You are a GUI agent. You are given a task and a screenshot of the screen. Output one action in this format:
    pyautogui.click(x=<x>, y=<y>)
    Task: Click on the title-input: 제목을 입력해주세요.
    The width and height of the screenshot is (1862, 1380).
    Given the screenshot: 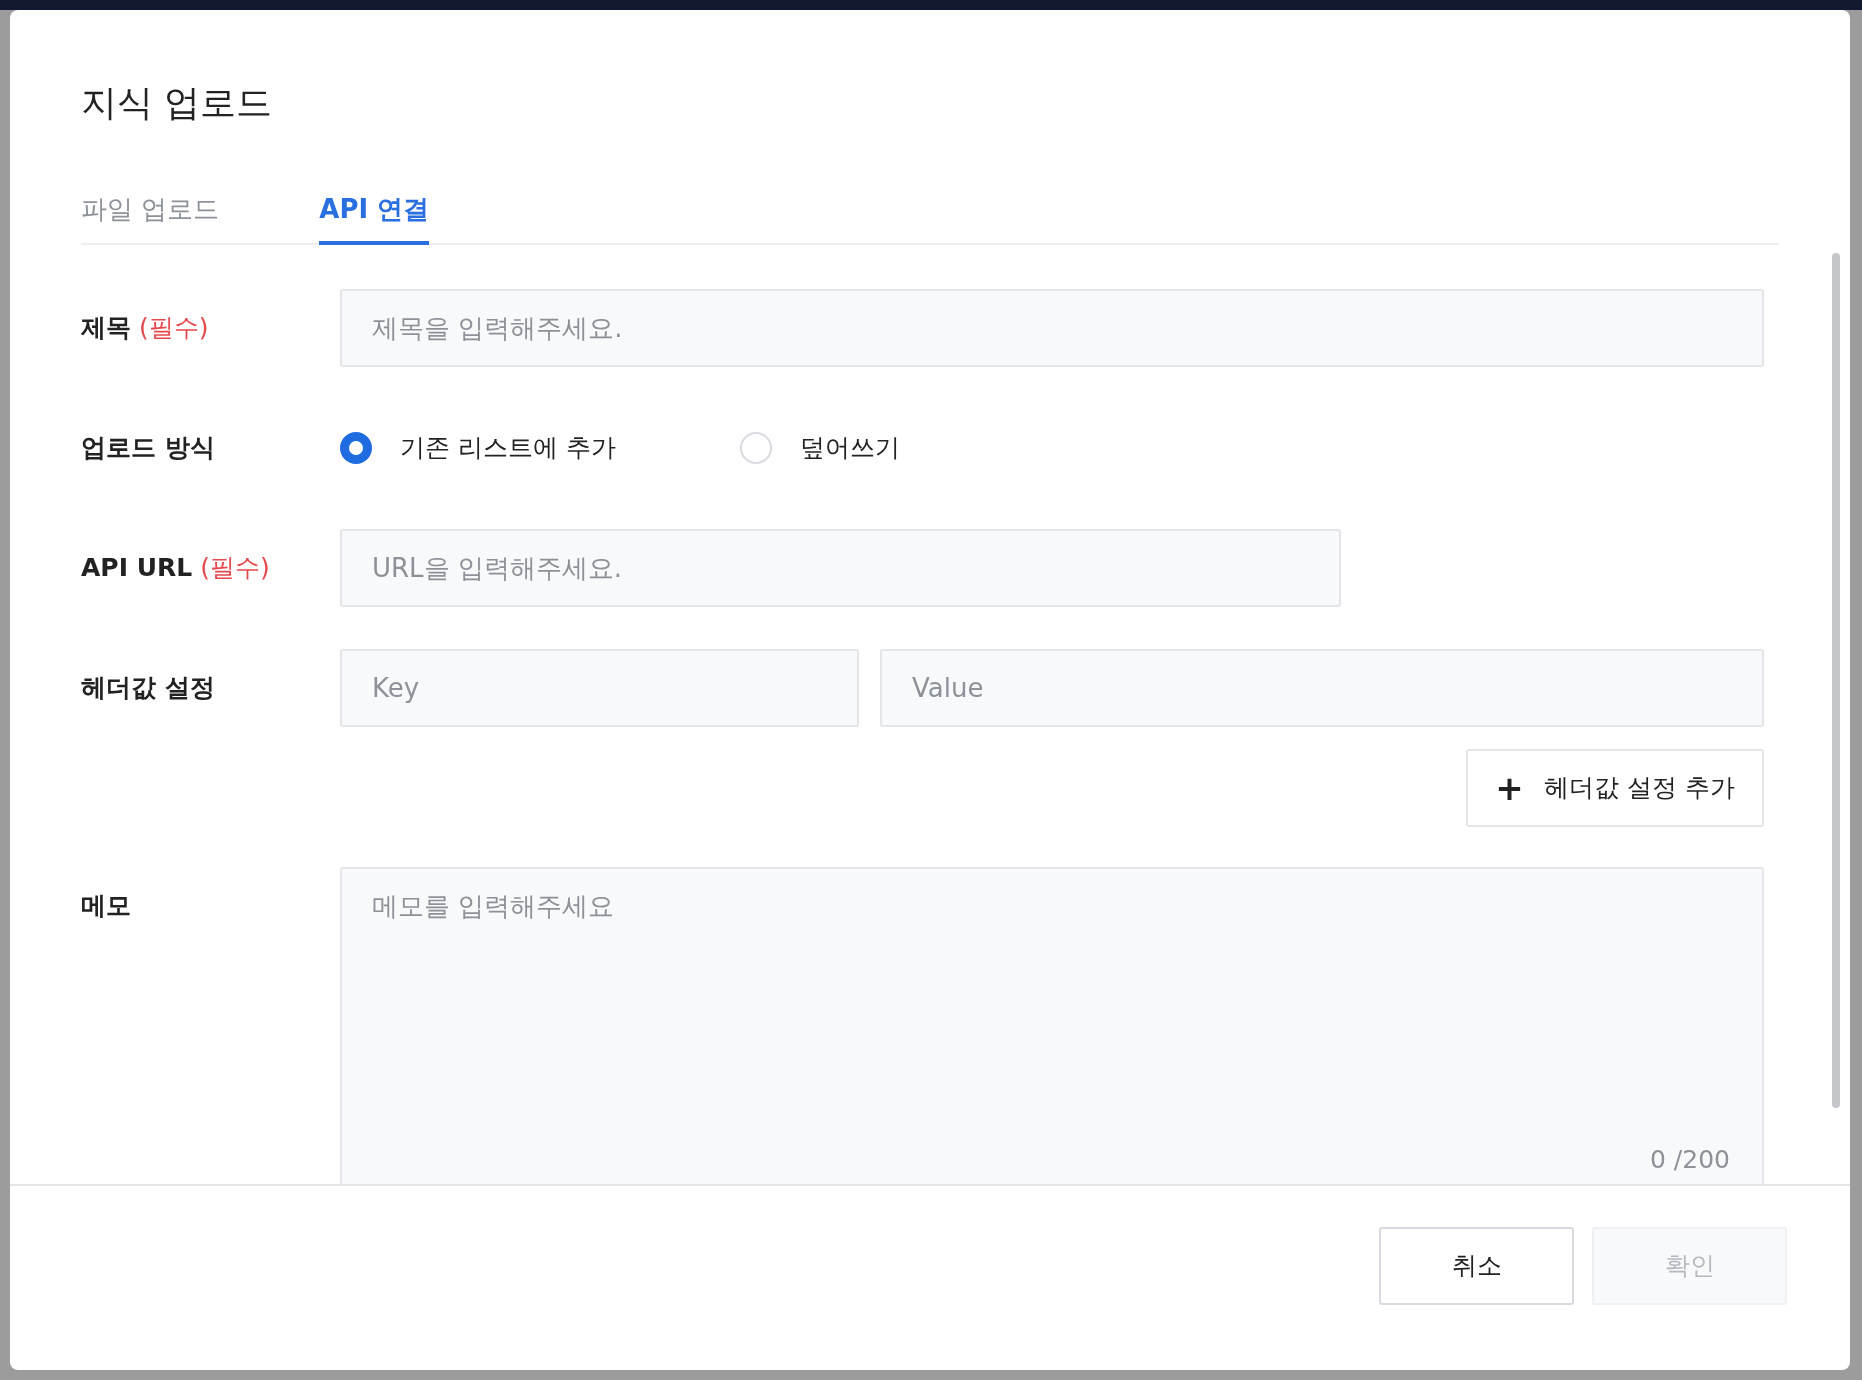 What is the action you would take?
    pyautogui.click(x=1052, y=328)
    